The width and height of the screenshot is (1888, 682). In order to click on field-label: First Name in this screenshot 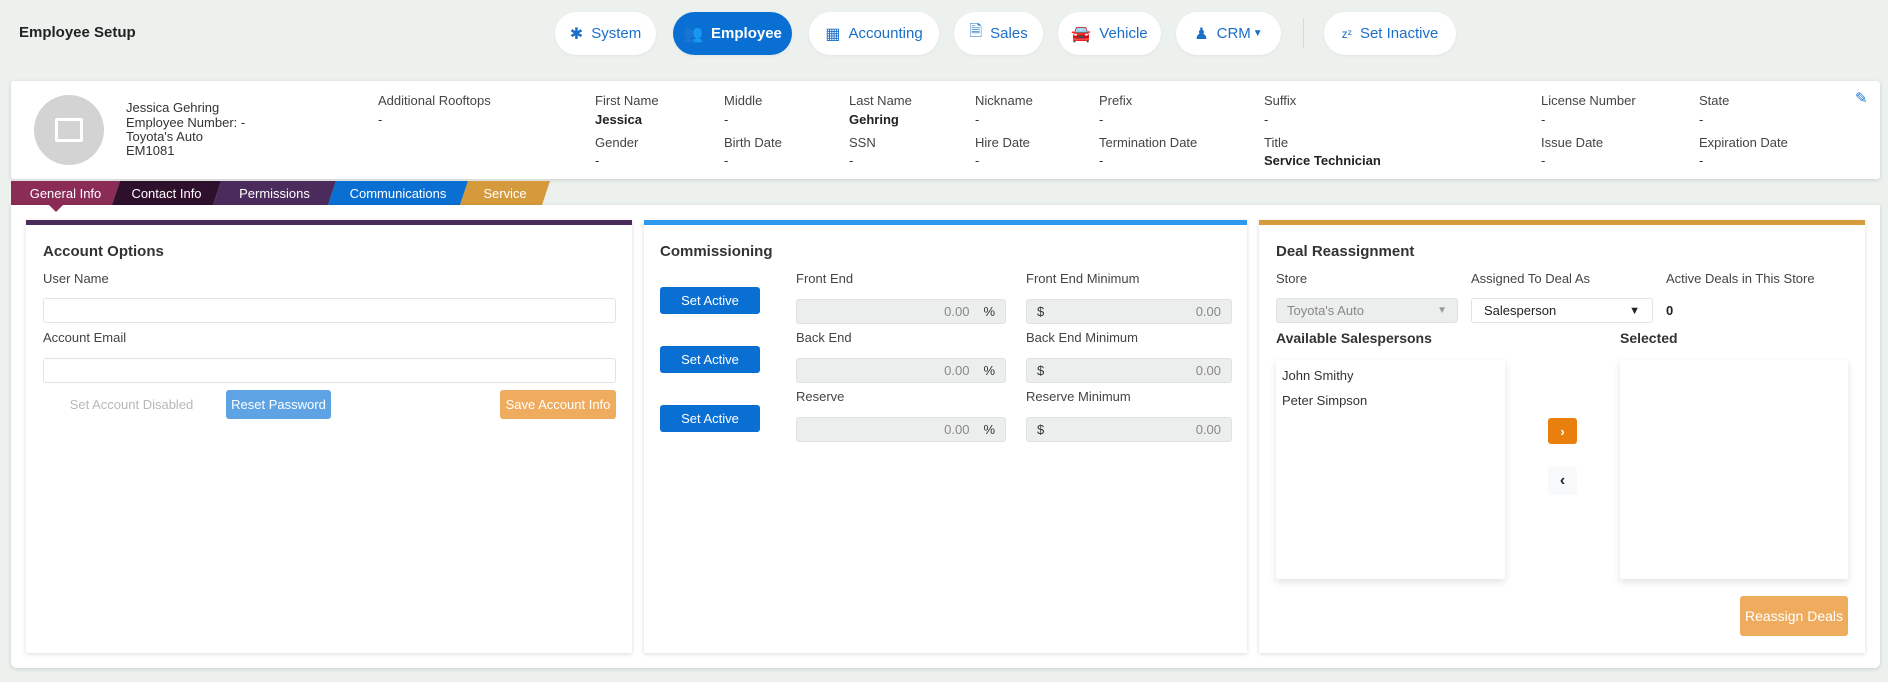, I will do `click(627, 100)`.